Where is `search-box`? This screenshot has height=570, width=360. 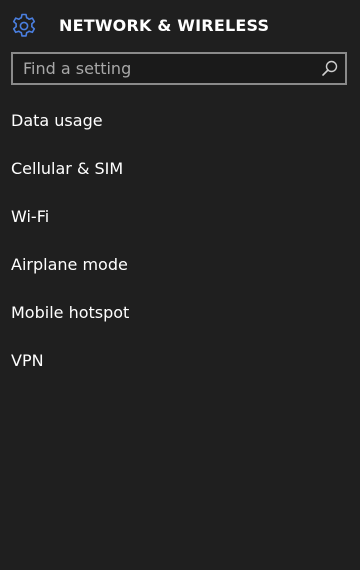
search-box is located at coordinates (179, 68).